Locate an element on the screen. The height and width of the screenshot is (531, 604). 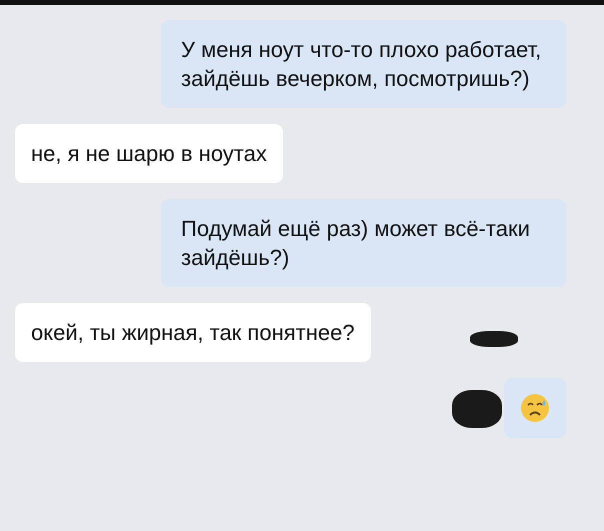
message-bubble: окей, ты жирная, так понятнее? is located at coordinates (193, 332).